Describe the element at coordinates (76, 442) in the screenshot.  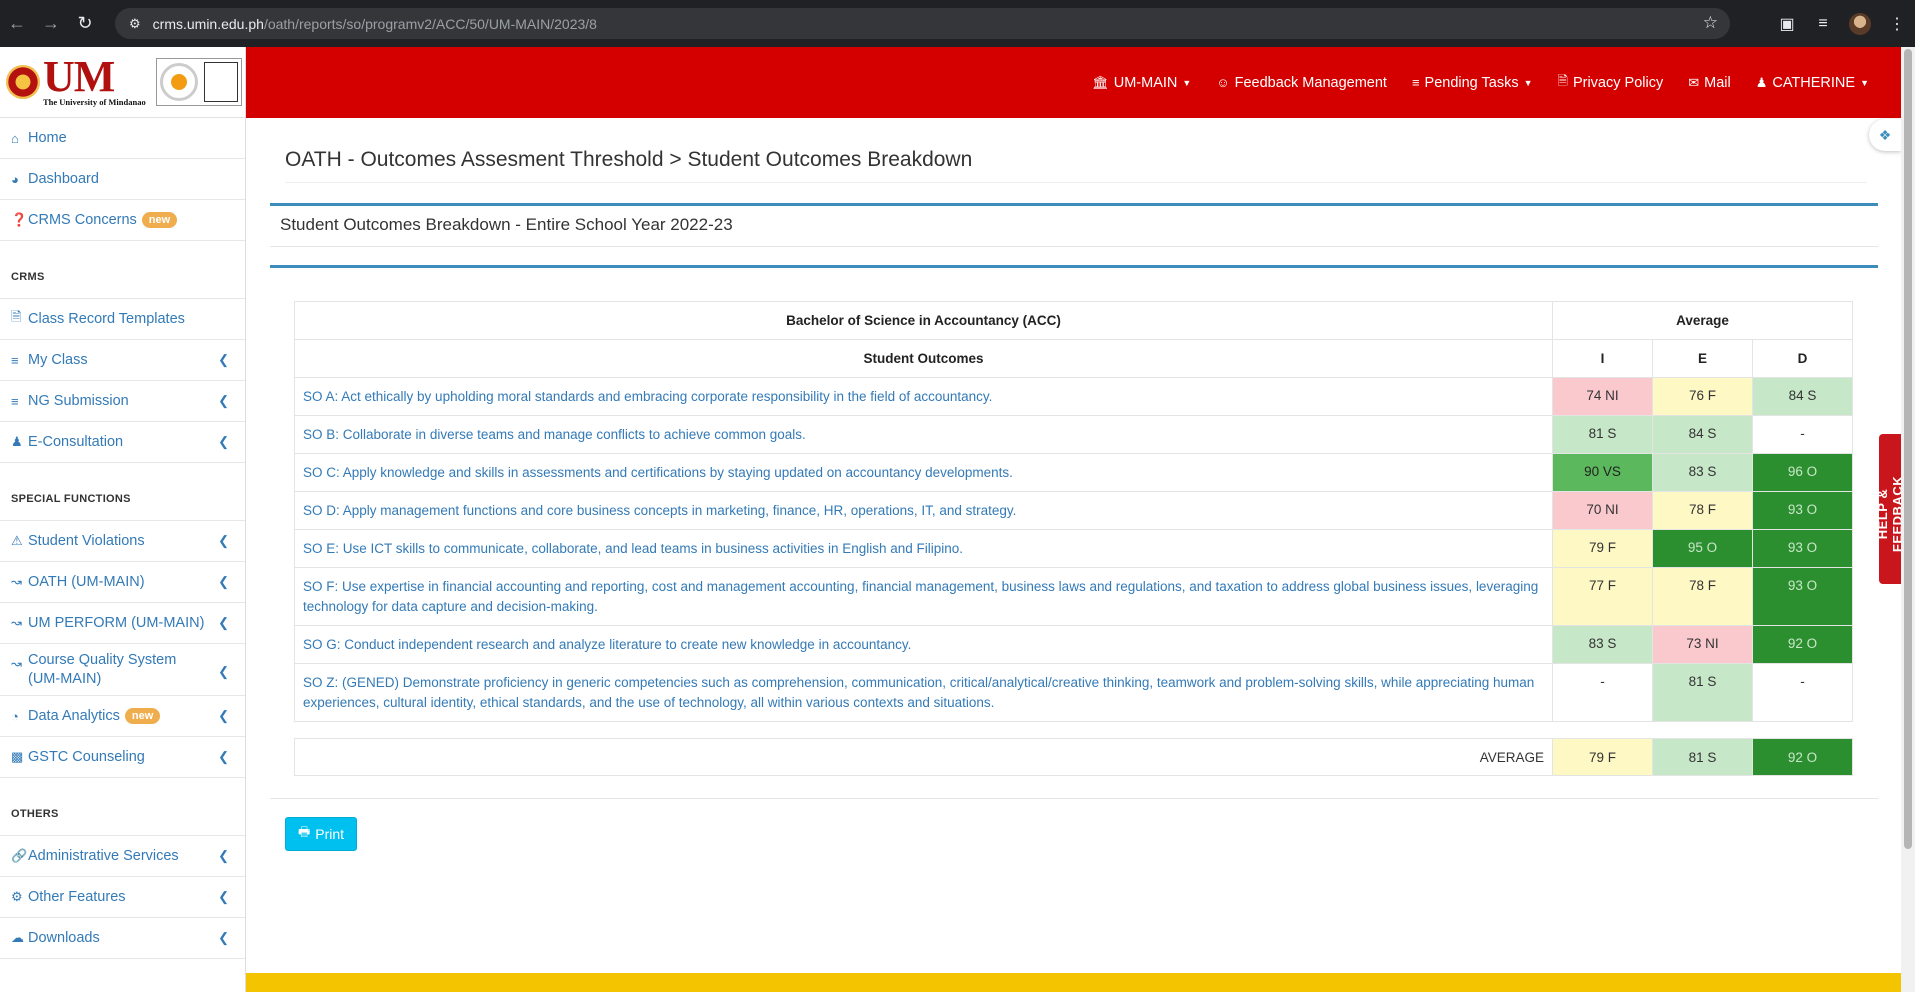
I see `sidebar-item-label: E-Consultation` at that location.